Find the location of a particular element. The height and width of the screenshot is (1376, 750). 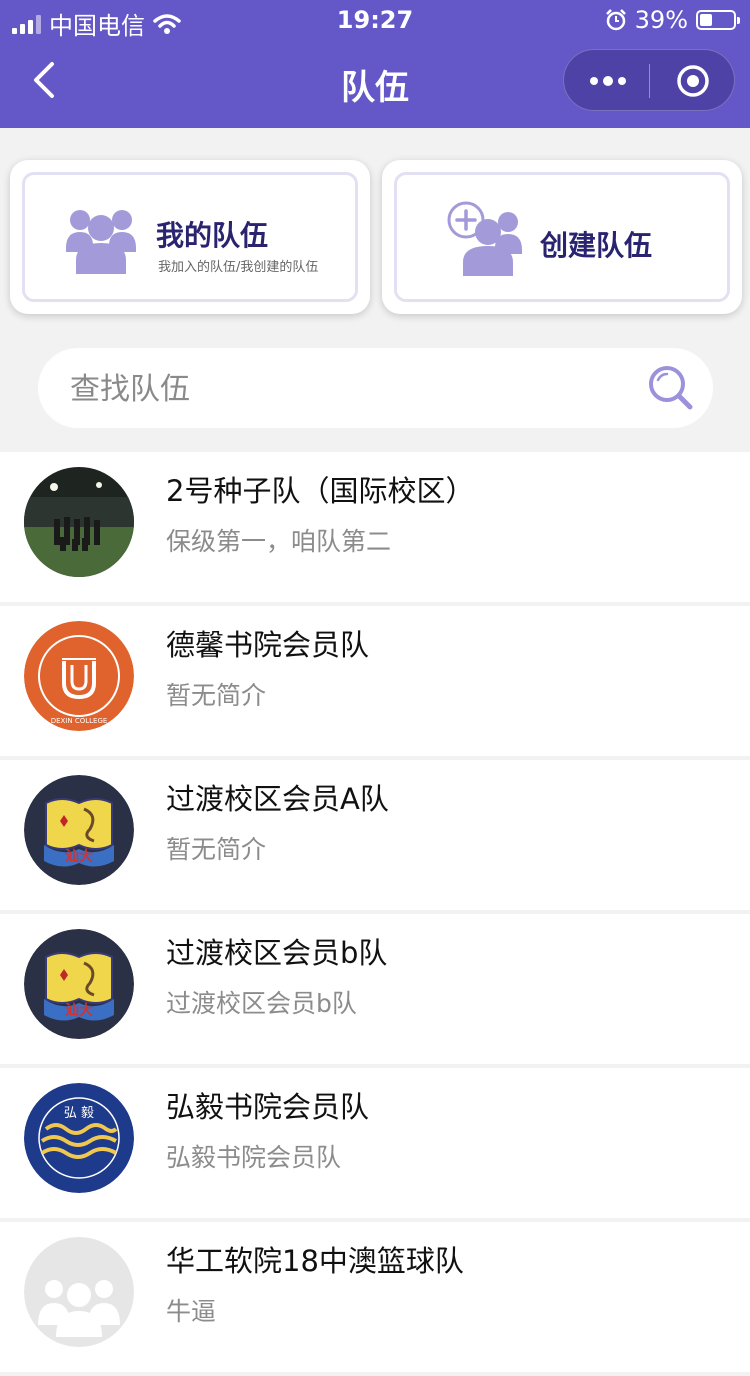

create-team-card: 创建队伍 is located at coordinates (562, 237).